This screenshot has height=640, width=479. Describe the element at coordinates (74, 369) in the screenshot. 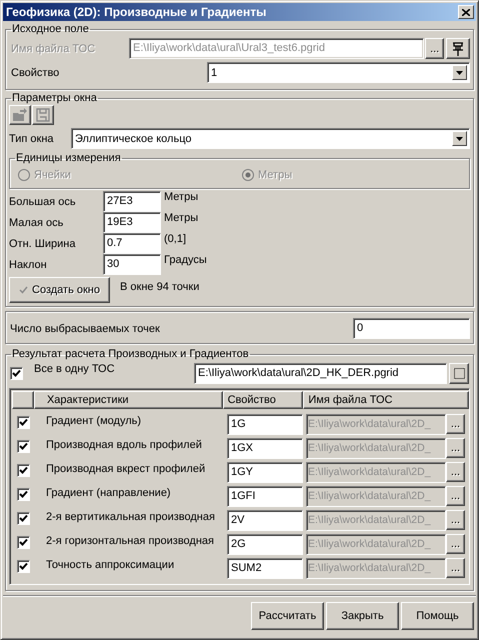

I see `checkbox-label: Все в одну ТОС` at that location.